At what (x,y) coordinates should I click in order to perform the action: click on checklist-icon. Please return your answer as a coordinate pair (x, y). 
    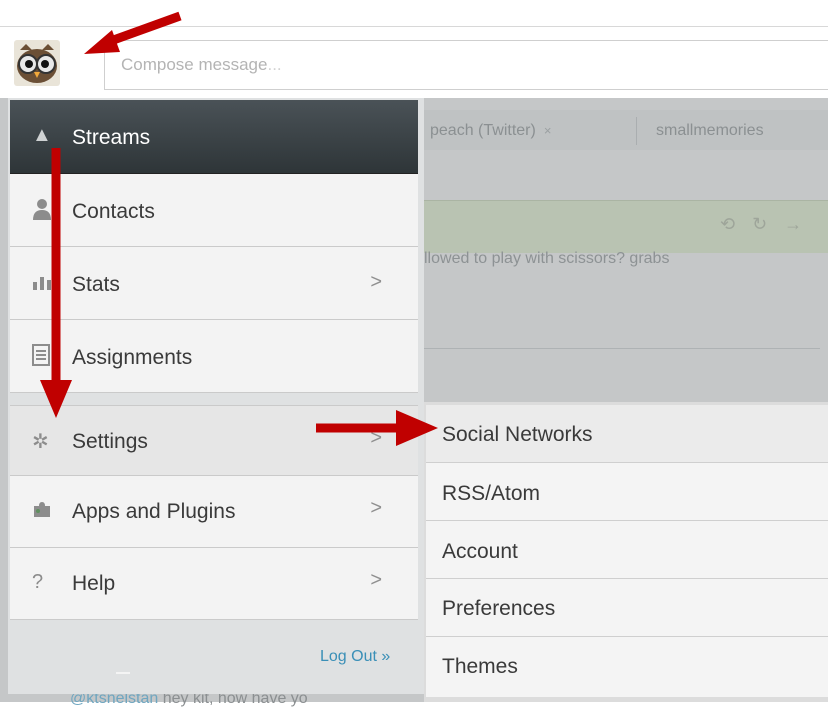
    Looking at the image, I should click on (41, 358).